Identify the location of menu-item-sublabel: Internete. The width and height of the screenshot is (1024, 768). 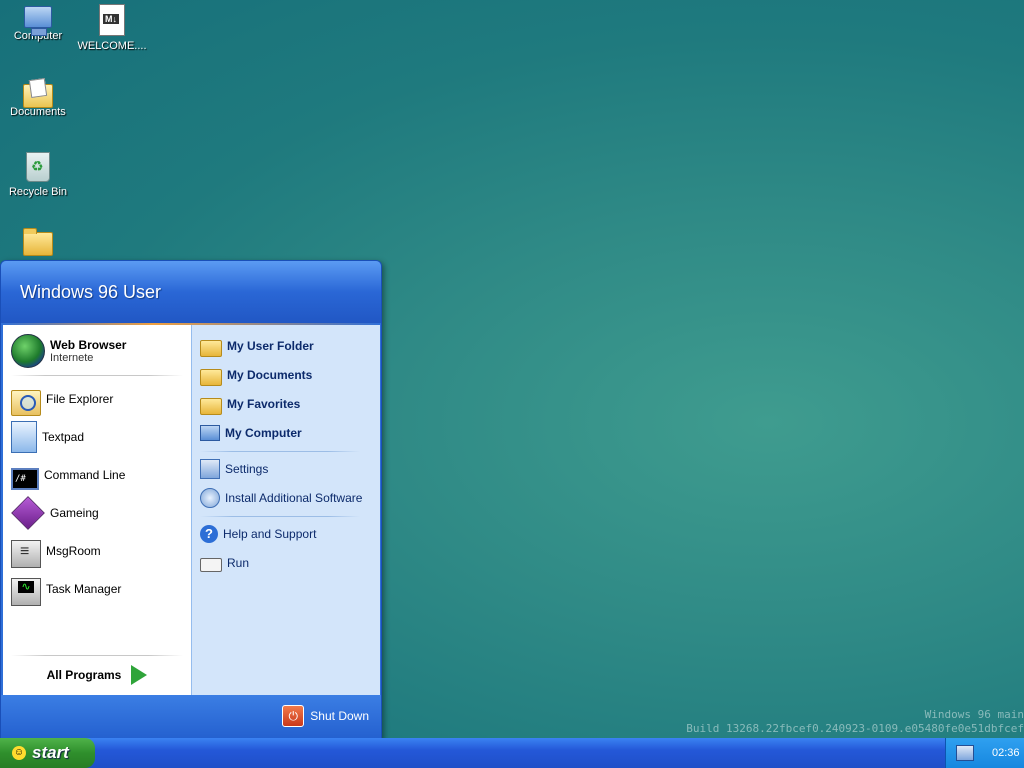
(72, 358).